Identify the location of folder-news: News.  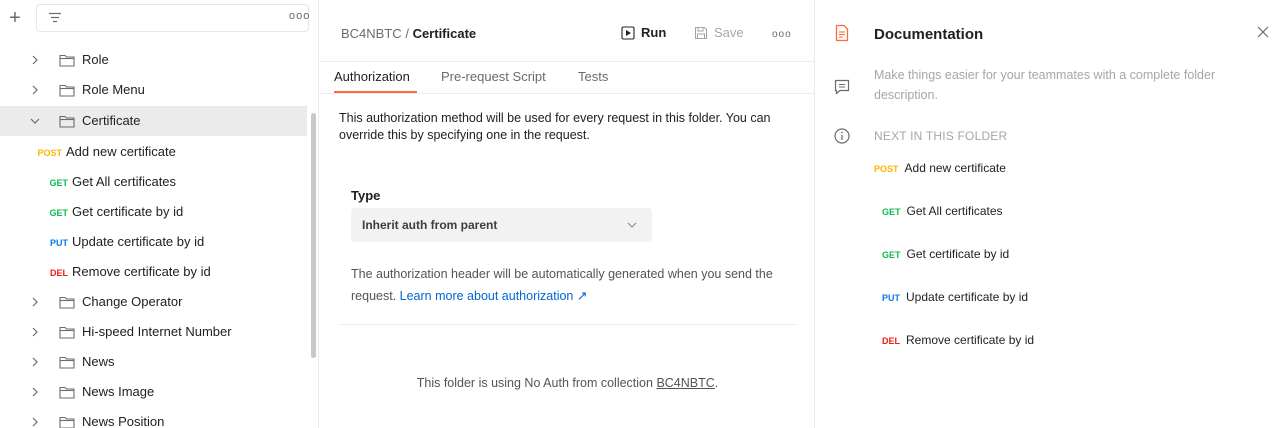
(153, 362).